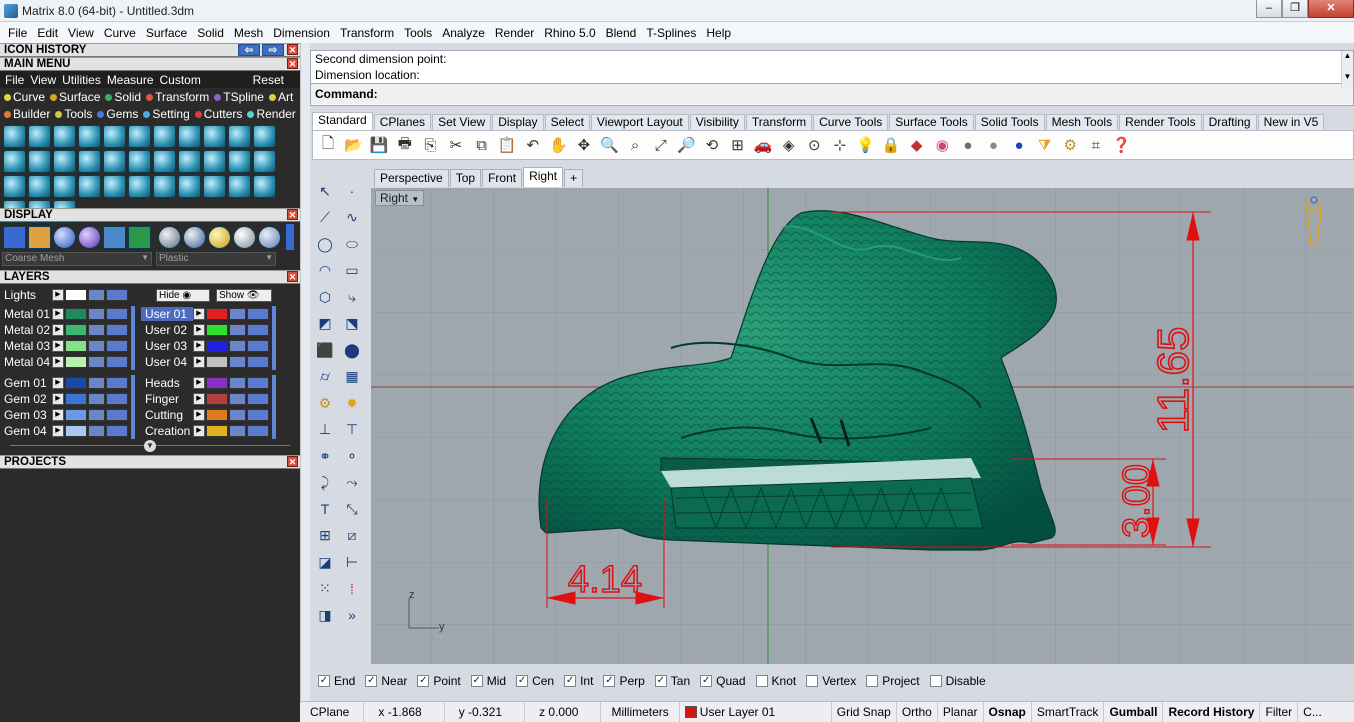 The width and height of the screenshot is (1354, 722). I want to click on circle-icon: ◯, so click(325, 244).